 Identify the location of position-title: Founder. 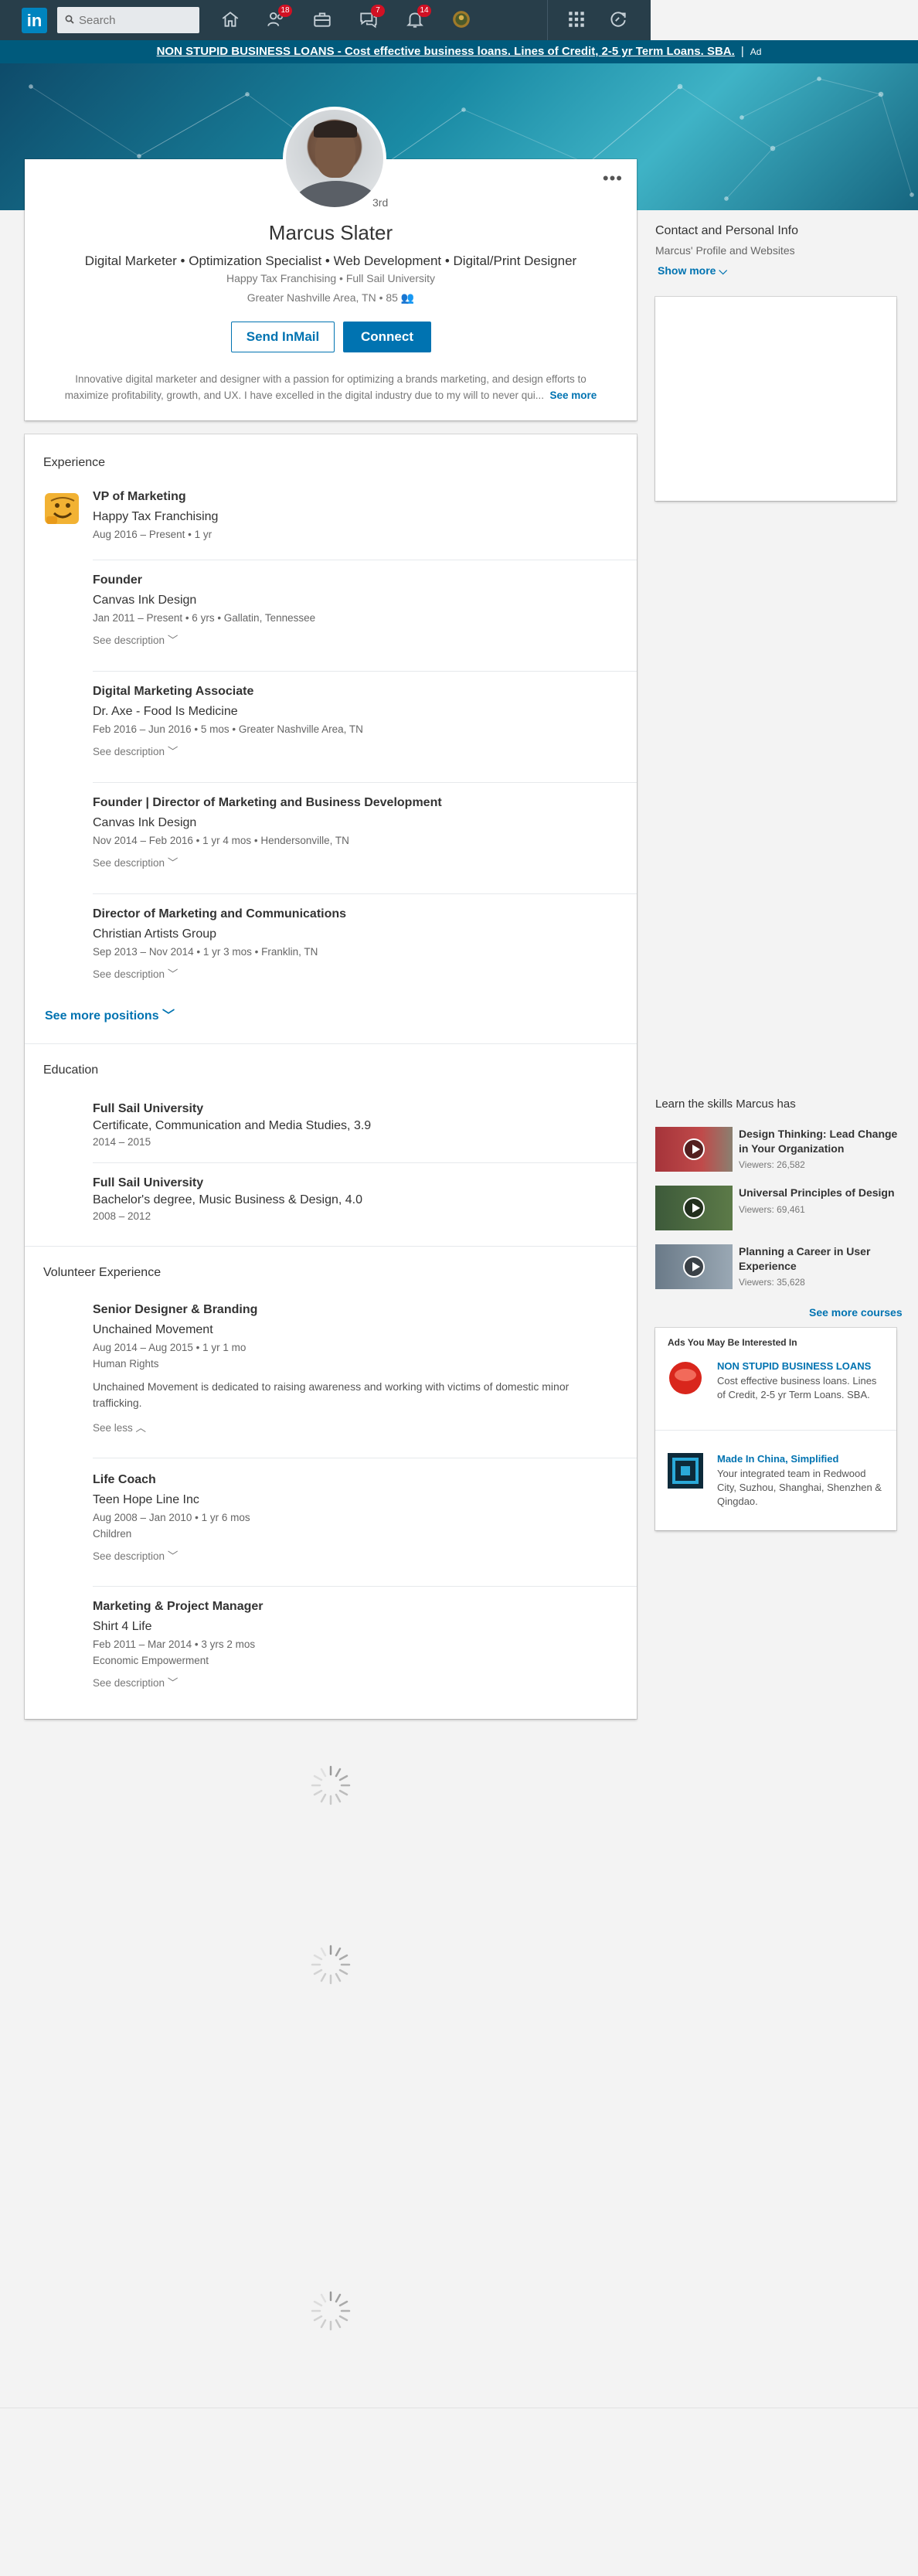
(204, 580).